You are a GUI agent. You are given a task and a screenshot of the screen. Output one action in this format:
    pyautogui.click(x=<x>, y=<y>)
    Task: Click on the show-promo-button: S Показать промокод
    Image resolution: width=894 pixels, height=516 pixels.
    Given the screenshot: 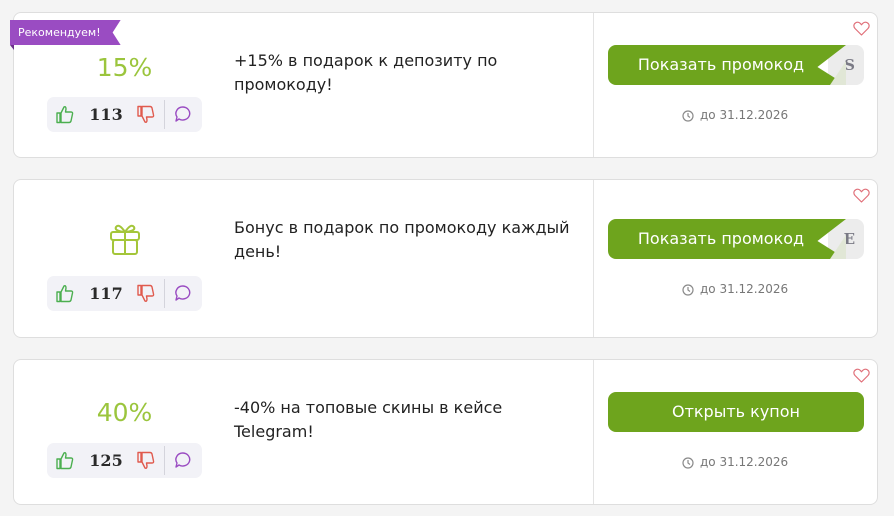 What is the action you would take?
    pyautogui.click(x=736, y=65)
    